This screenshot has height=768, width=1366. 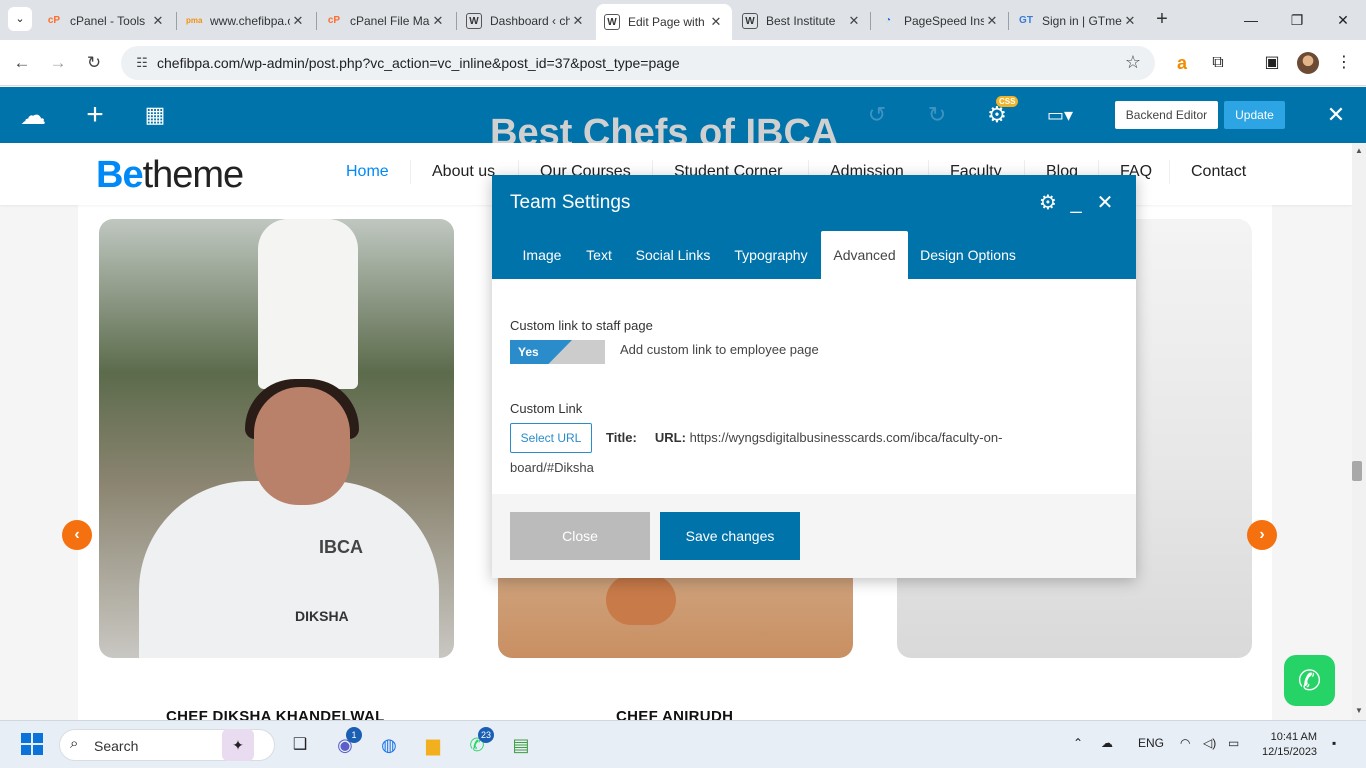 What do you see at coordinates (74, 743) in the screenshot?
I see `search-icon: ⌕` at bounding box center [74, 743].